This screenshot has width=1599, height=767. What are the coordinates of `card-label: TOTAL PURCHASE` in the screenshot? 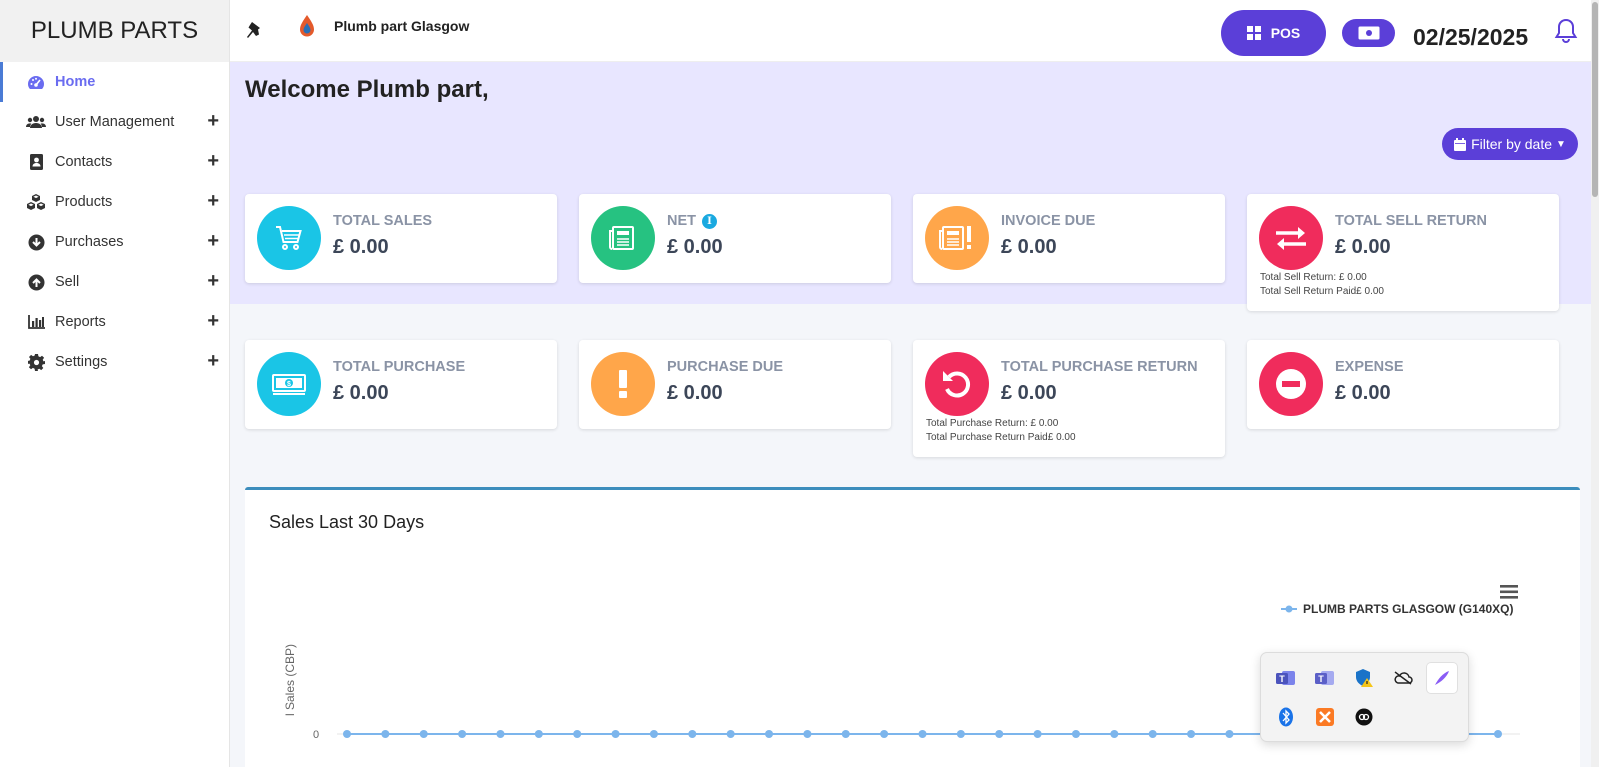 It's located at (399, 367).